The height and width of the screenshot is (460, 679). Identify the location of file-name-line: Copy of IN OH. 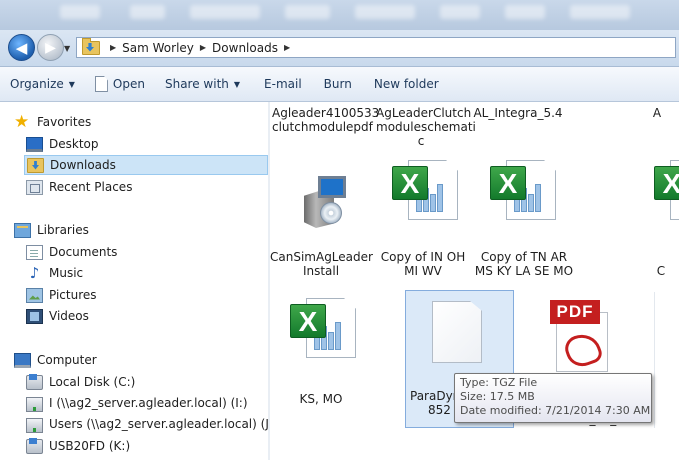
(423, 257).